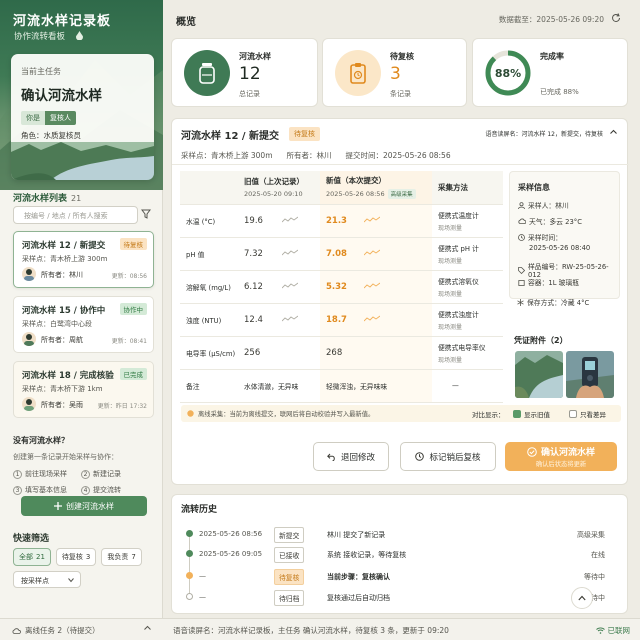 Image resolution: width=640 pixels, height=640 pixels. What do you see at coordinates (304, 134) in the screenshot?
I see `status-badge: 待复核` at bounding box center [304, 134].